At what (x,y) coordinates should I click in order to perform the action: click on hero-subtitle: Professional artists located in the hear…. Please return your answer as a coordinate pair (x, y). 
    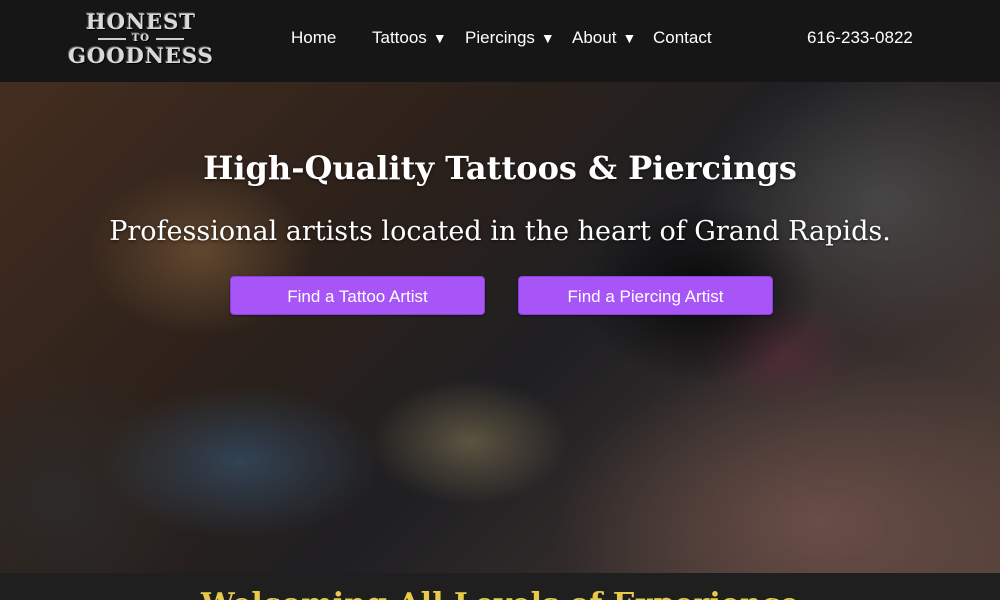
    Looking at the image, I should click on (500, 231).